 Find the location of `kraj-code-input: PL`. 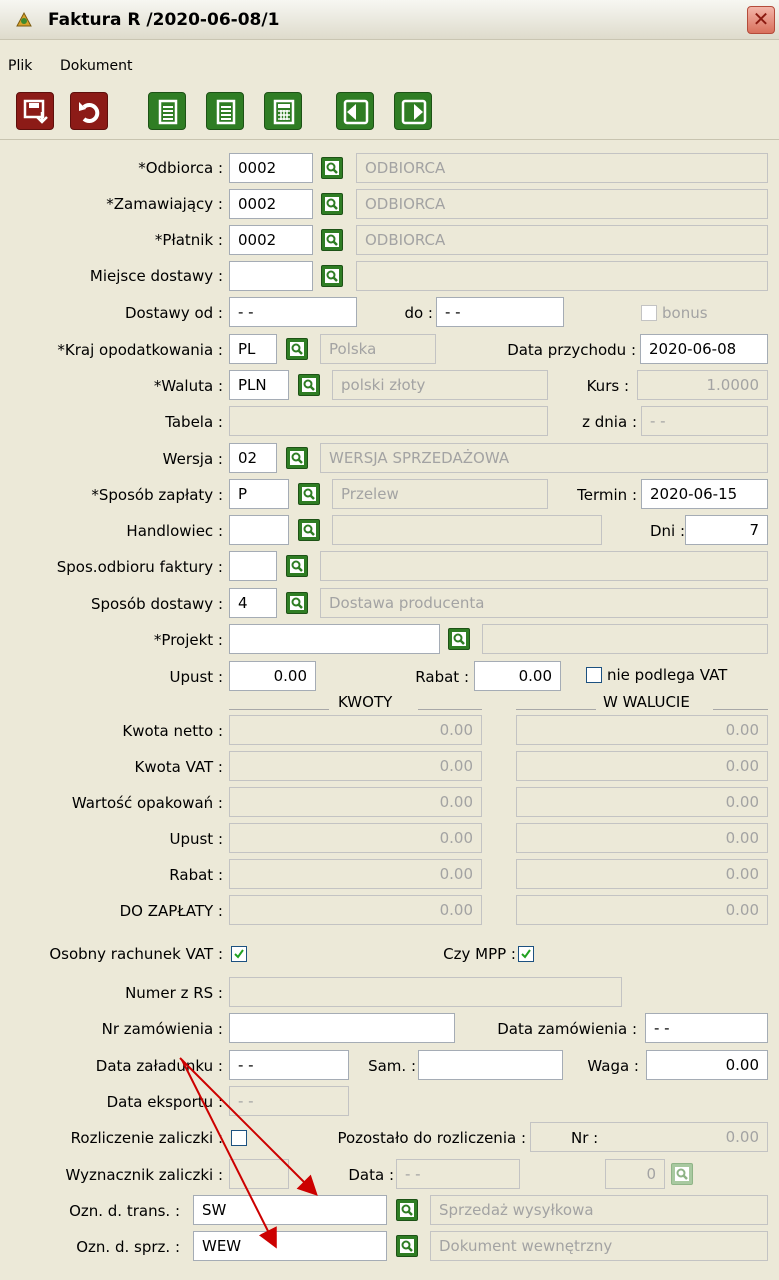

kraj-code-input: PL is located at coordinates (253, 349).